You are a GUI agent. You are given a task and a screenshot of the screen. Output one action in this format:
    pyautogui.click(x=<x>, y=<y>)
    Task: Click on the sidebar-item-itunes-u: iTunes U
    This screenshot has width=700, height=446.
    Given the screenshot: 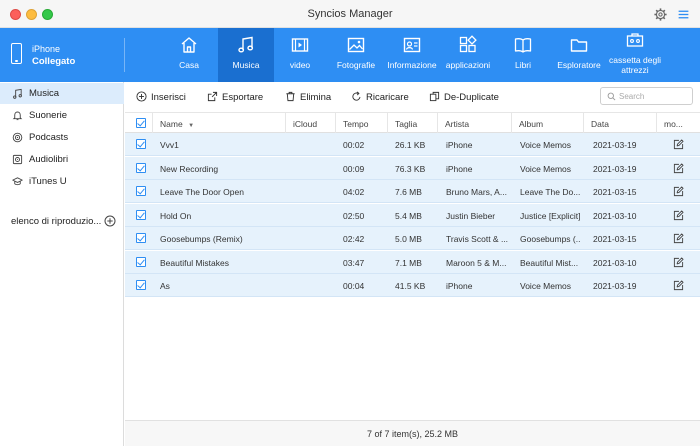 What is the action you would take?
    pyautogui.click(x=62, y=181)
    